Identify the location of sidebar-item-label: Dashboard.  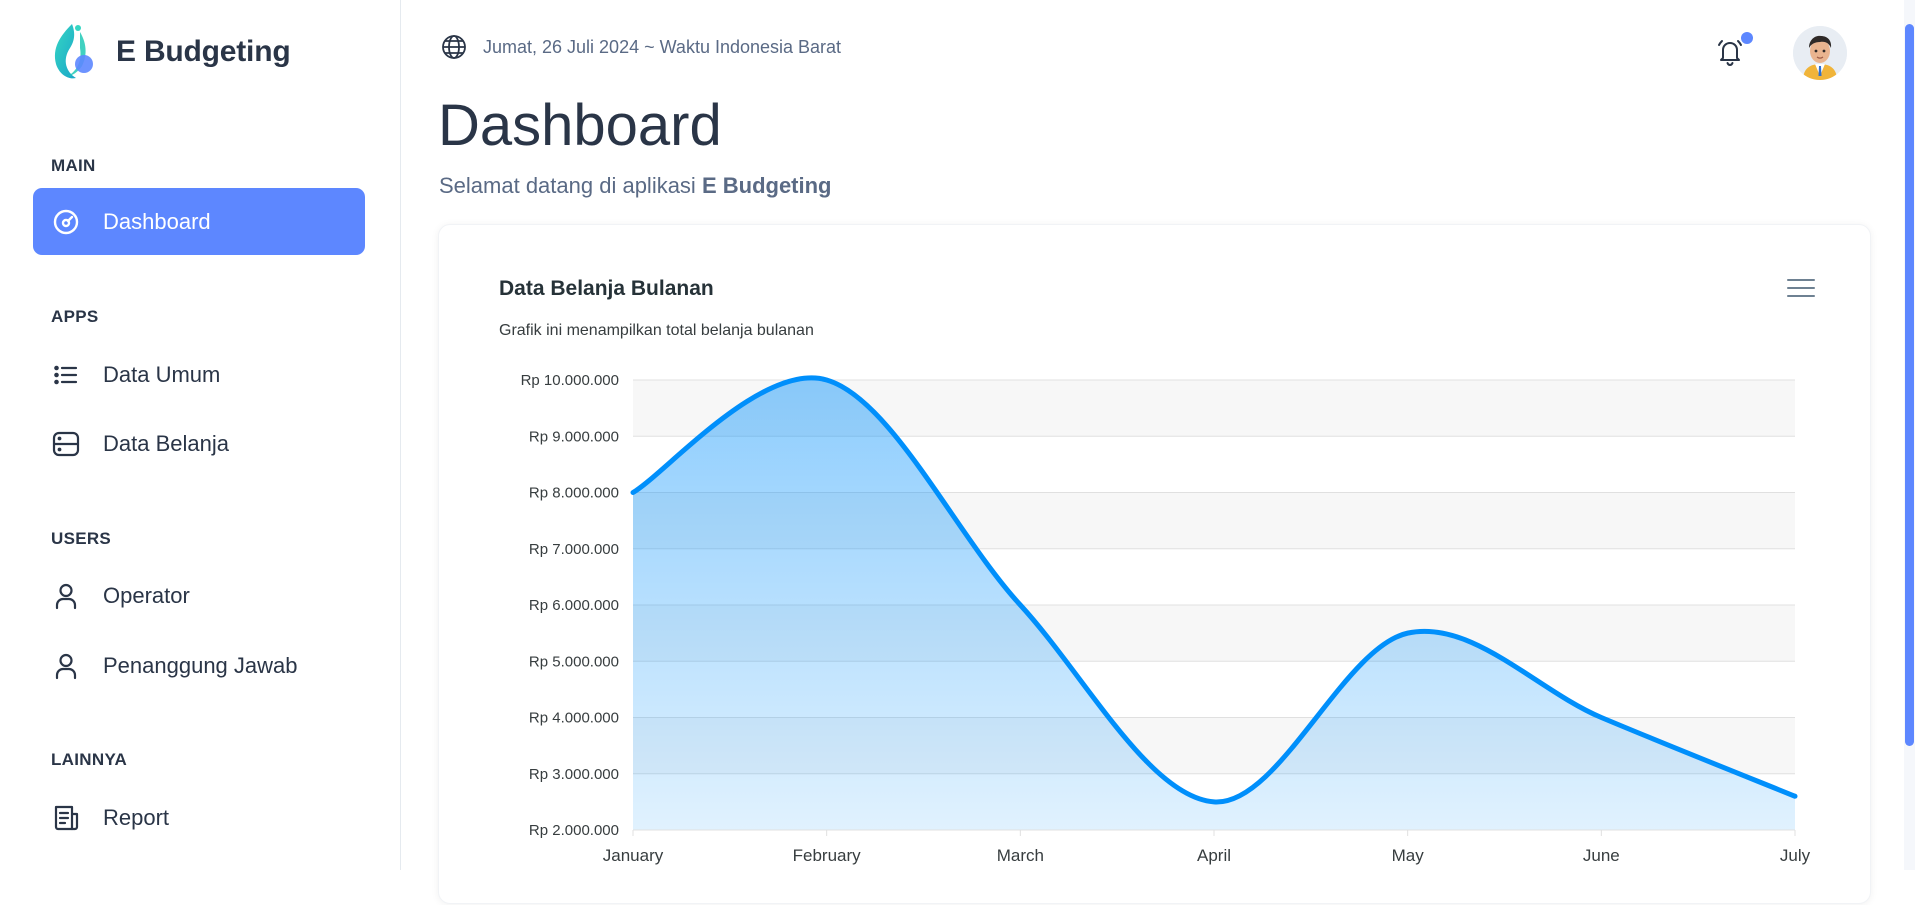
(157, 222).